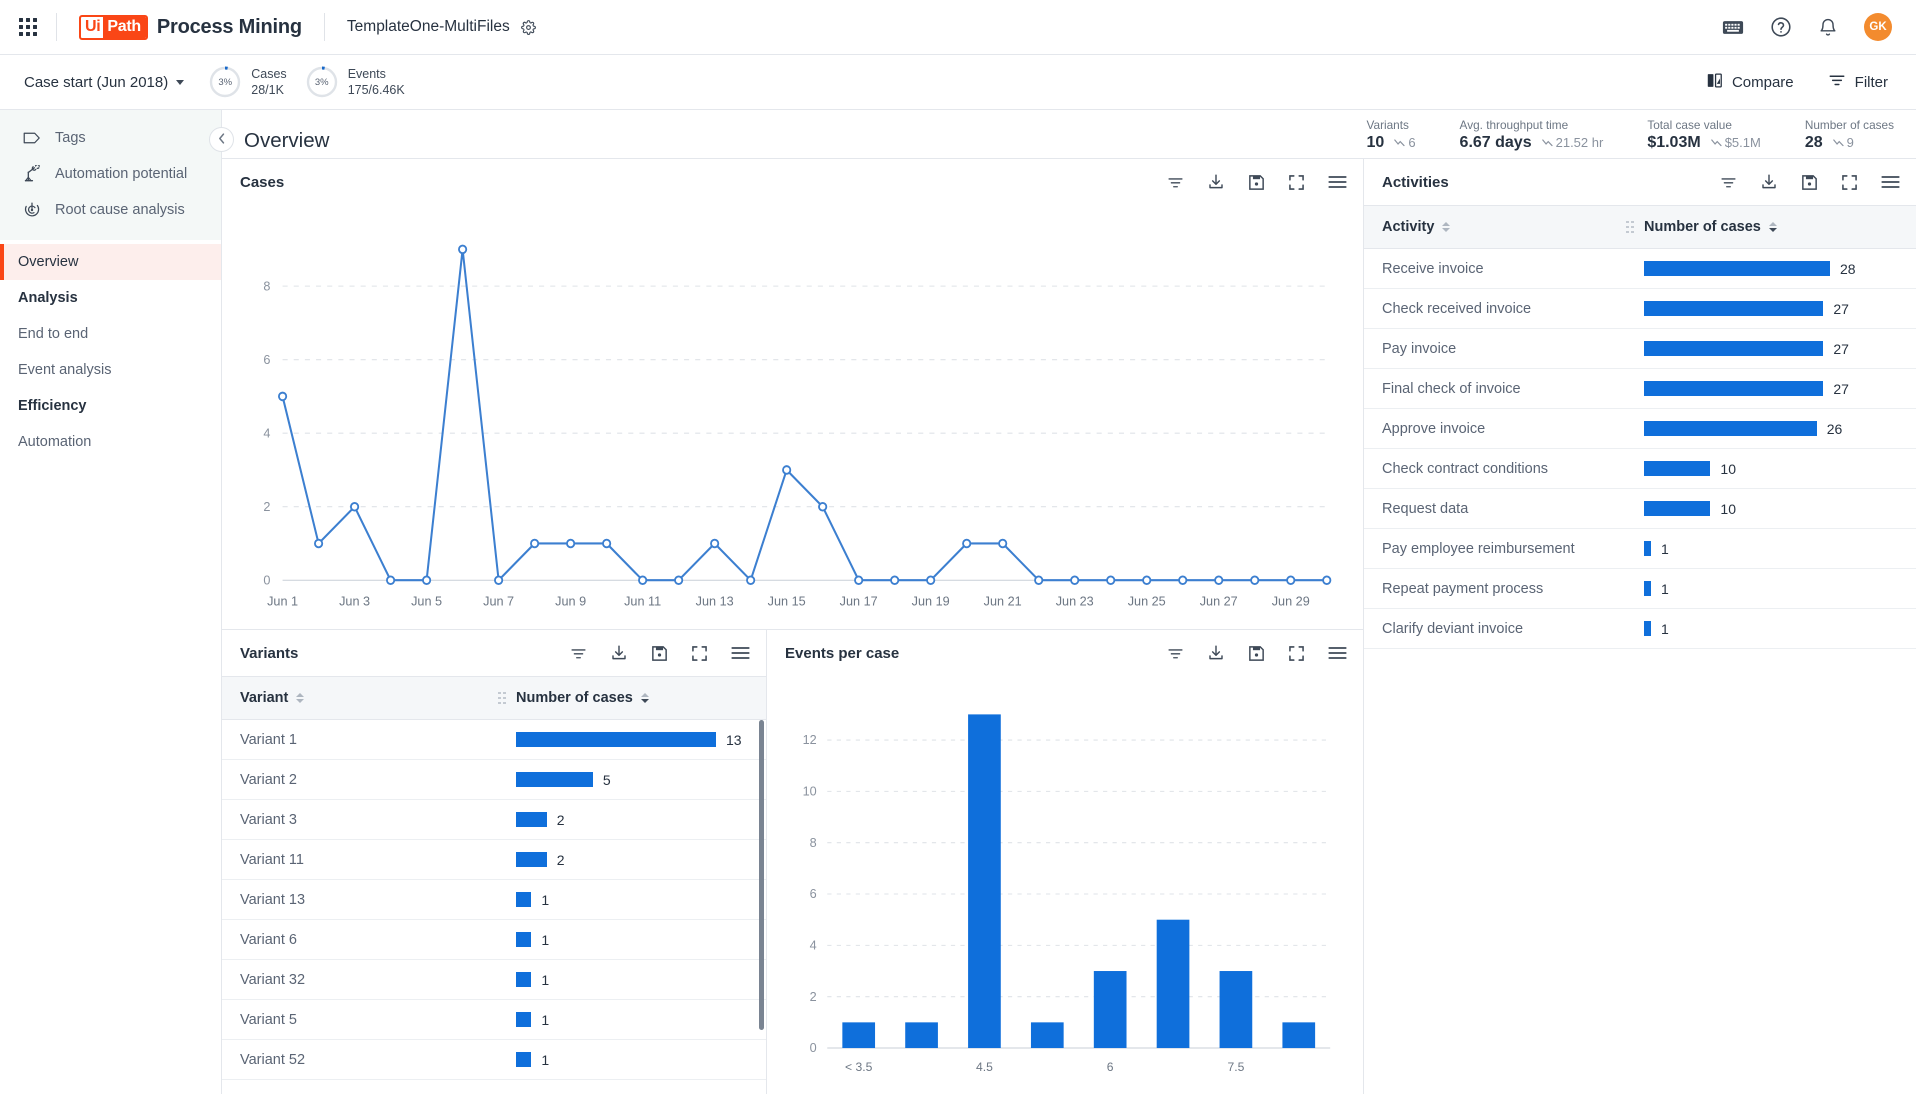 The width and height of the screenshot is (1916, 1094). What do you see at coordinates (321, 82) in the screenshot?
I see `donut-percent-events: 3%` at bounding box center [321, 82].